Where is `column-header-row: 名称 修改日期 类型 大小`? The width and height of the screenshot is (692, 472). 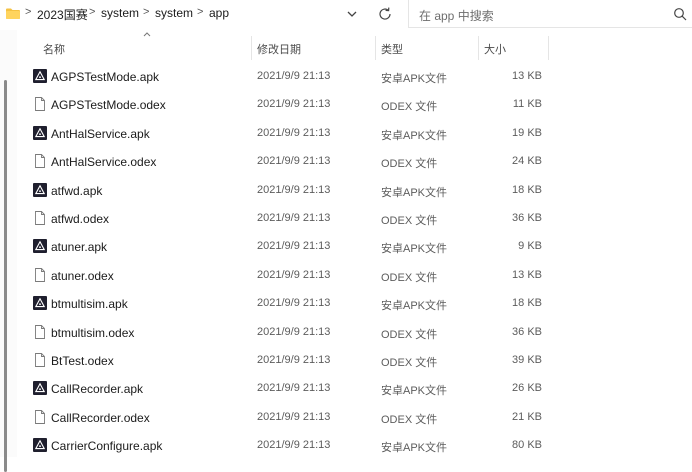 column-header-row: 名称 修改日期 类型 大小 is located at coordinates (354, 46).